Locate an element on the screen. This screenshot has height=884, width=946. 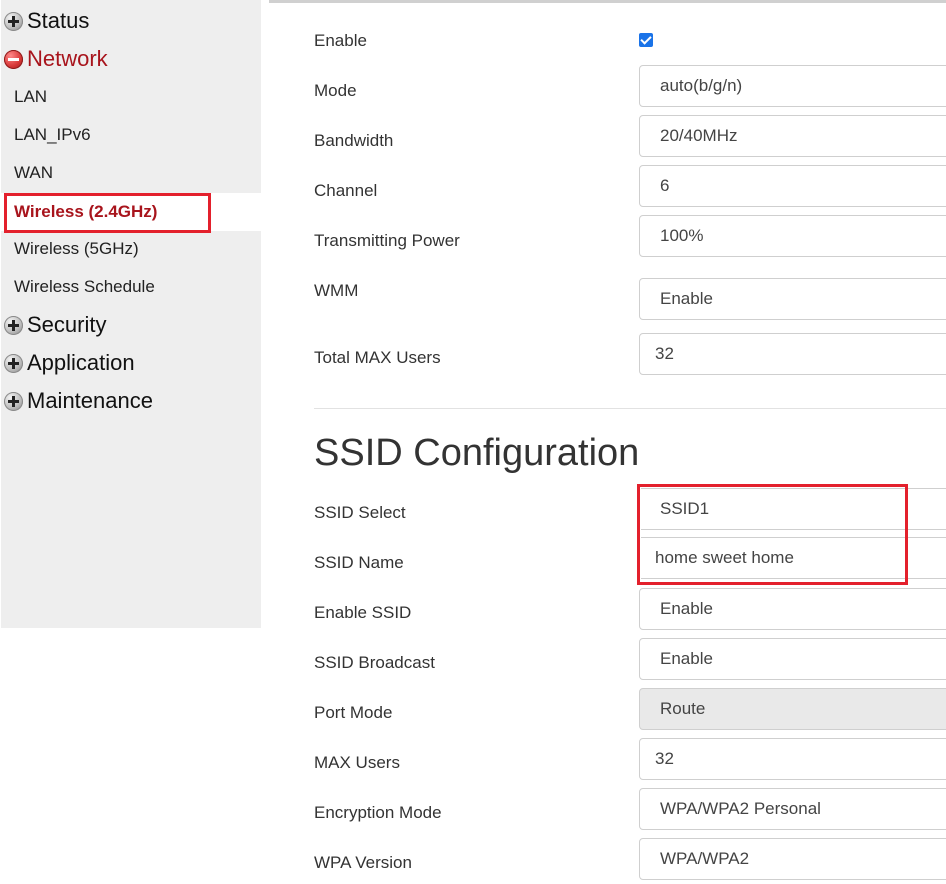
sidebar-section-maintenance: Maintenance is located at coordinates (77, 401).